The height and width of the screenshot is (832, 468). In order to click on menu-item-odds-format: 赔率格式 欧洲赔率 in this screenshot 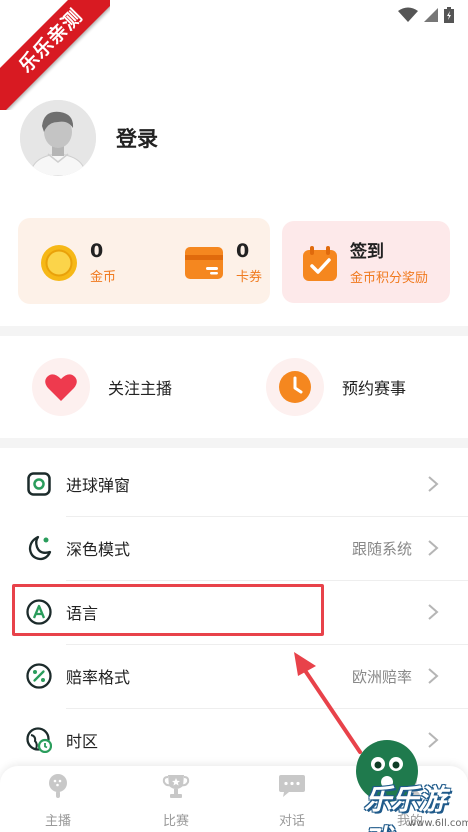, I will do `click(234, 676)`.